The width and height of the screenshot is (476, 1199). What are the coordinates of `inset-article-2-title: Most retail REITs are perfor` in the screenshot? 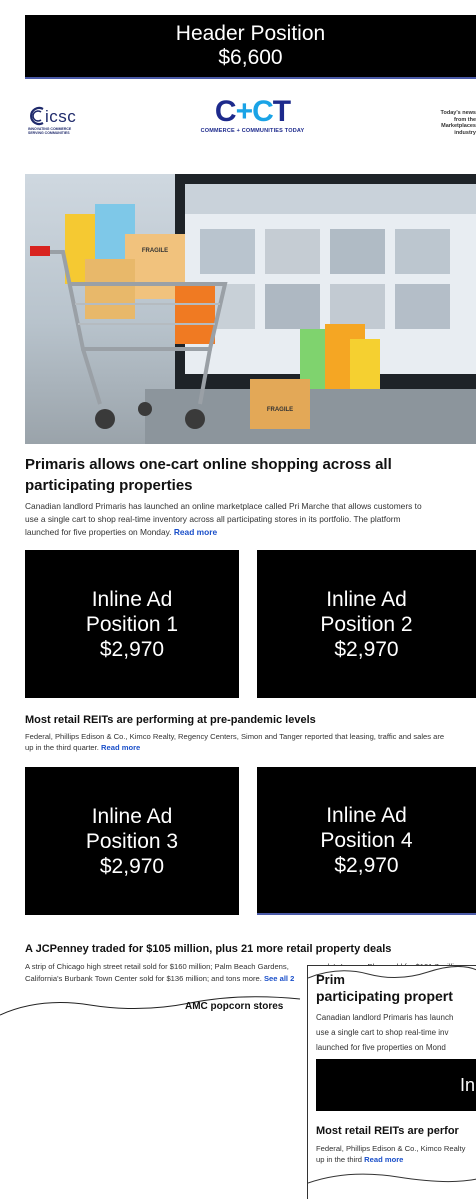 It's located at (387, 1131).